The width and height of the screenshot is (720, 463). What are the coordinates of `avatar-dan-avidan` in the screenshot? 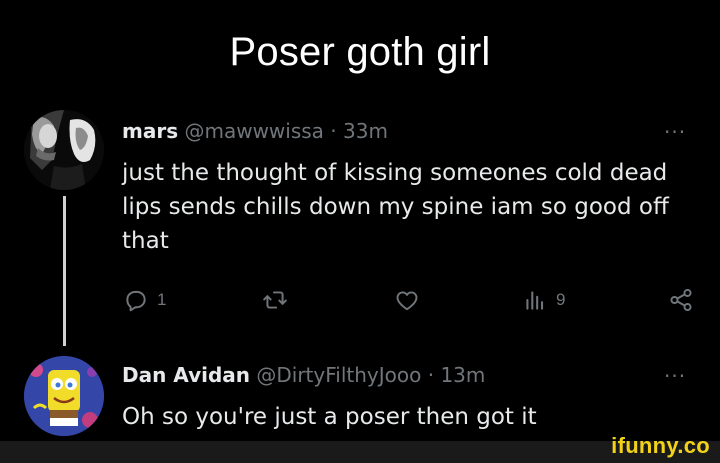 It's located at (64, 396).